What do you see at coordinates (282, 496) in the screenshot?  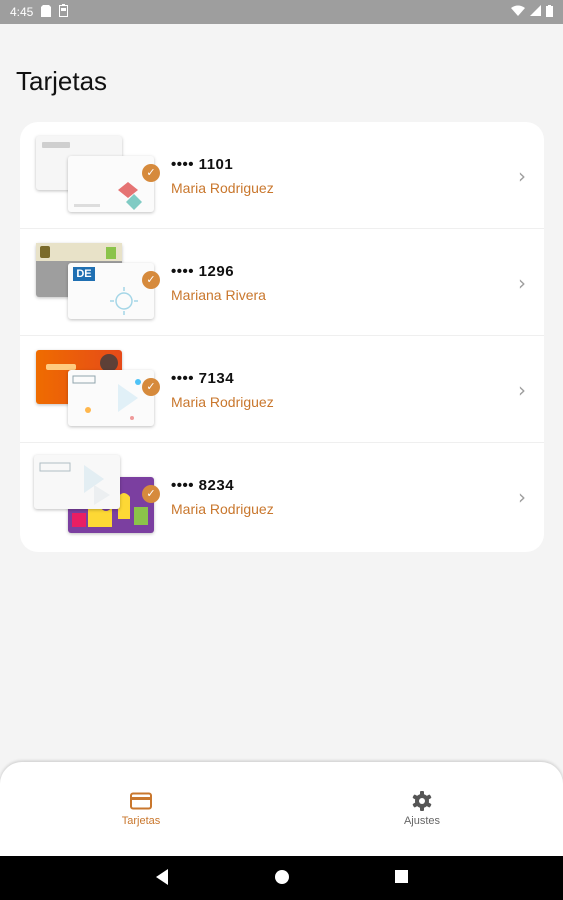 I see `card-row: ✓ •••• 8234 Maria Rodriguez ›` at bounding box center [282, 496].